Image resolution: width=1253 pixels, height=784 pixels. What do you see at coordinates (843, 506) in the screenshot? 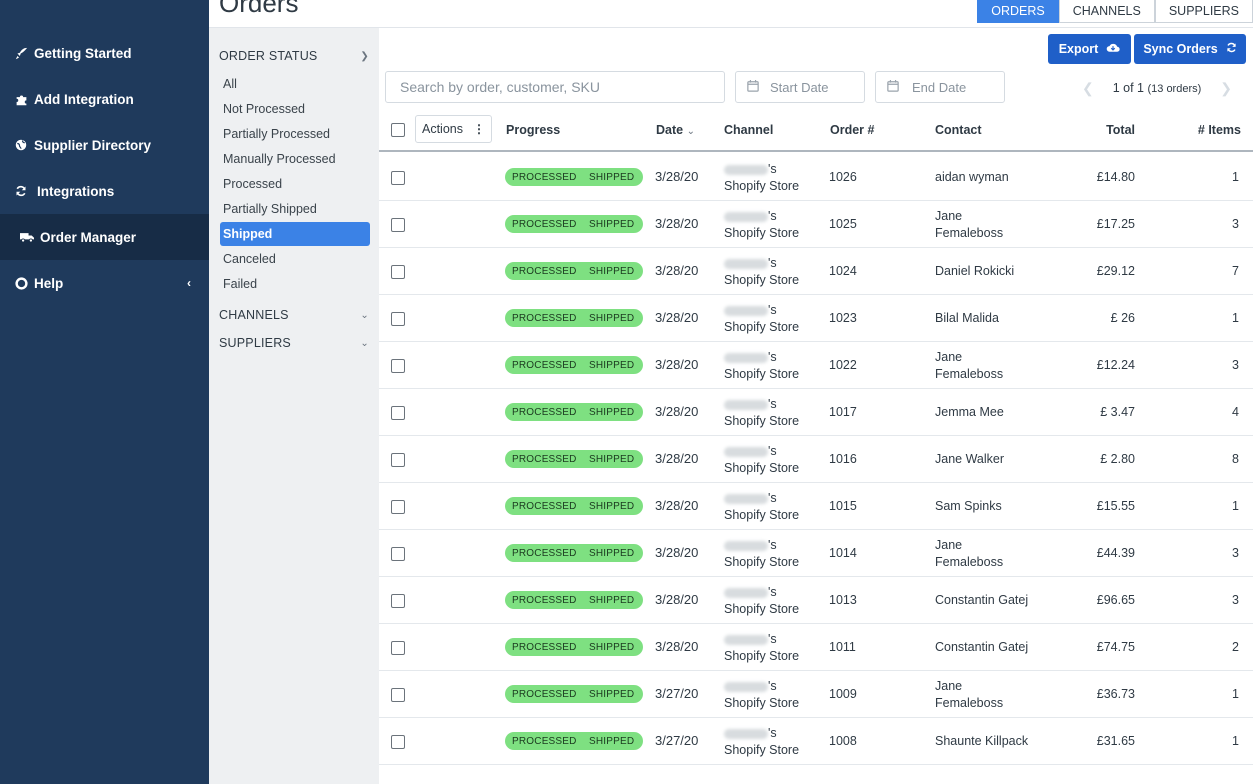
I see `order-number-cell: 1015` at bounding box center [843, 506].